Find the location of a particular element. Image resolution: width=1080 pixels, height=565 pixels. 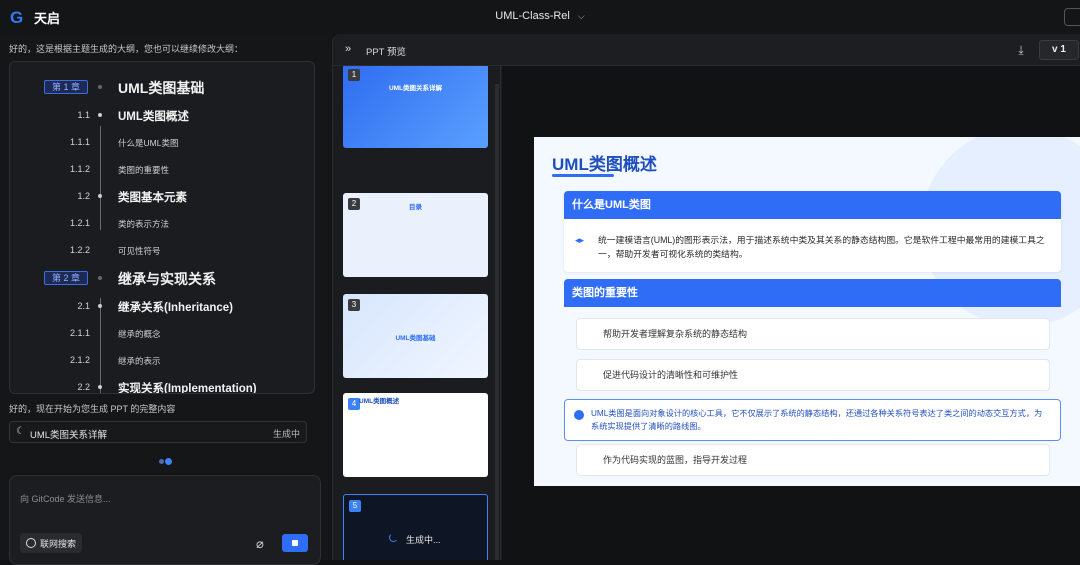

slide-number: 1 is located at coordinates (354, 75).